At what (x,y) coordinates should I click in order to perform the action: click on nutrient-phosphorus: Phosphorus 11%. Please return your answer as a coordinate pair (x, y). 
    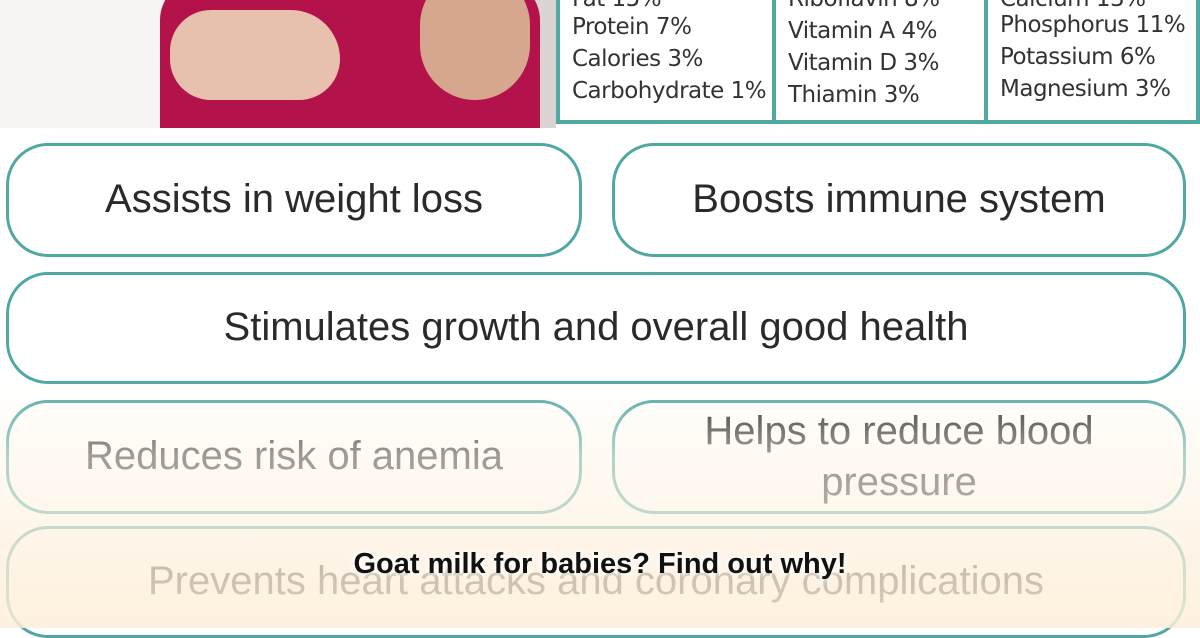
    Looking at the image, I should click on (1093, 25).